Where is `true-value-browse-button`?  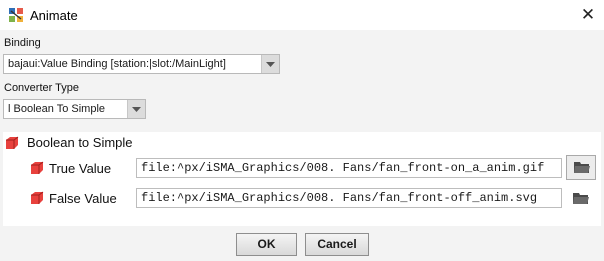 true-value-browse-button is located at coordinates (581, 167).